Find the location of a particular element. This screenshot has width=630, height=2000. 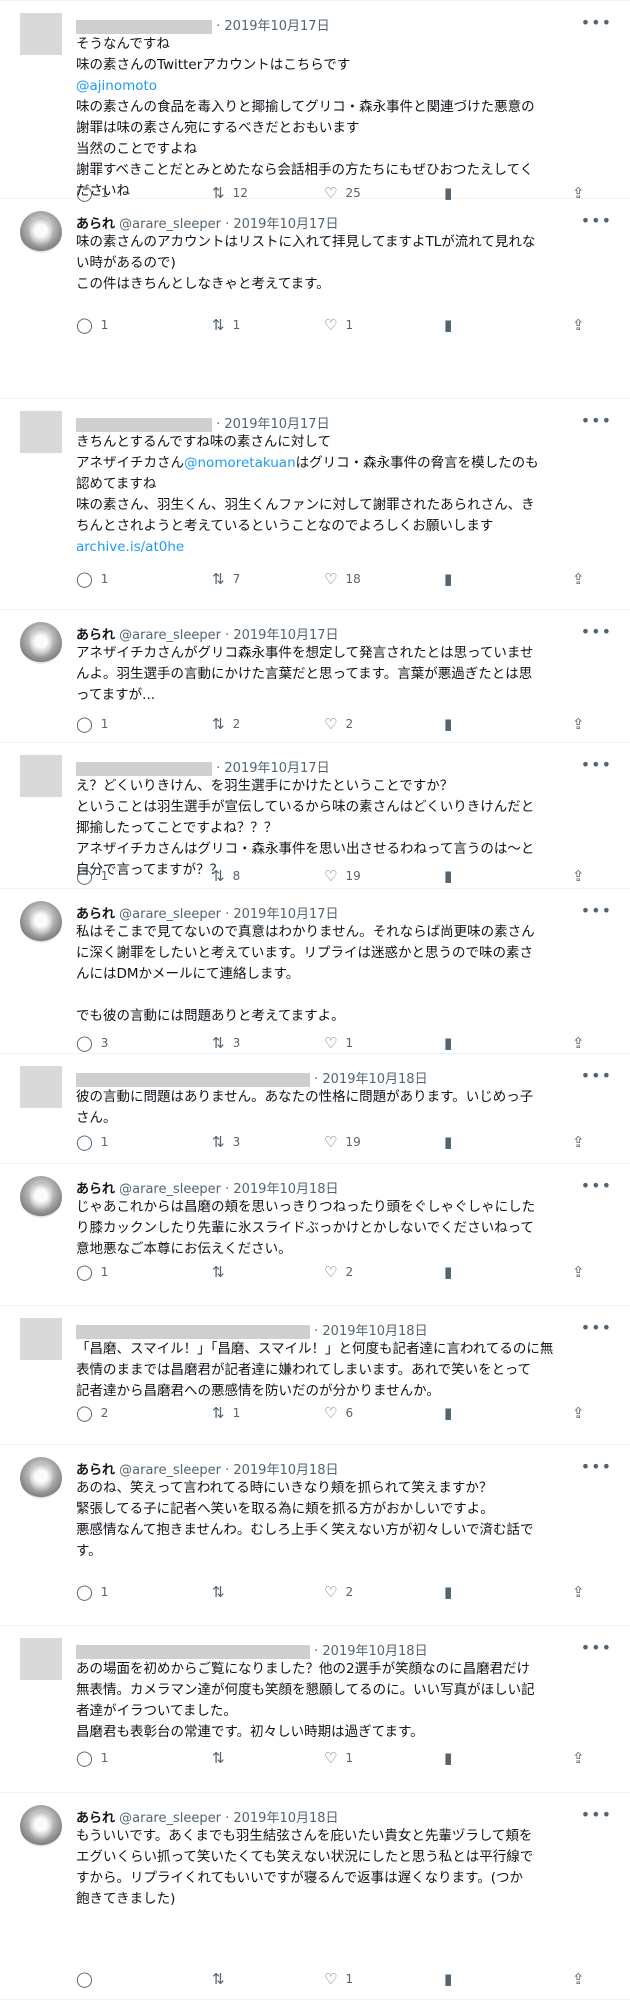

heart-button: ♡ 19 is located at coordinates (342, 876).